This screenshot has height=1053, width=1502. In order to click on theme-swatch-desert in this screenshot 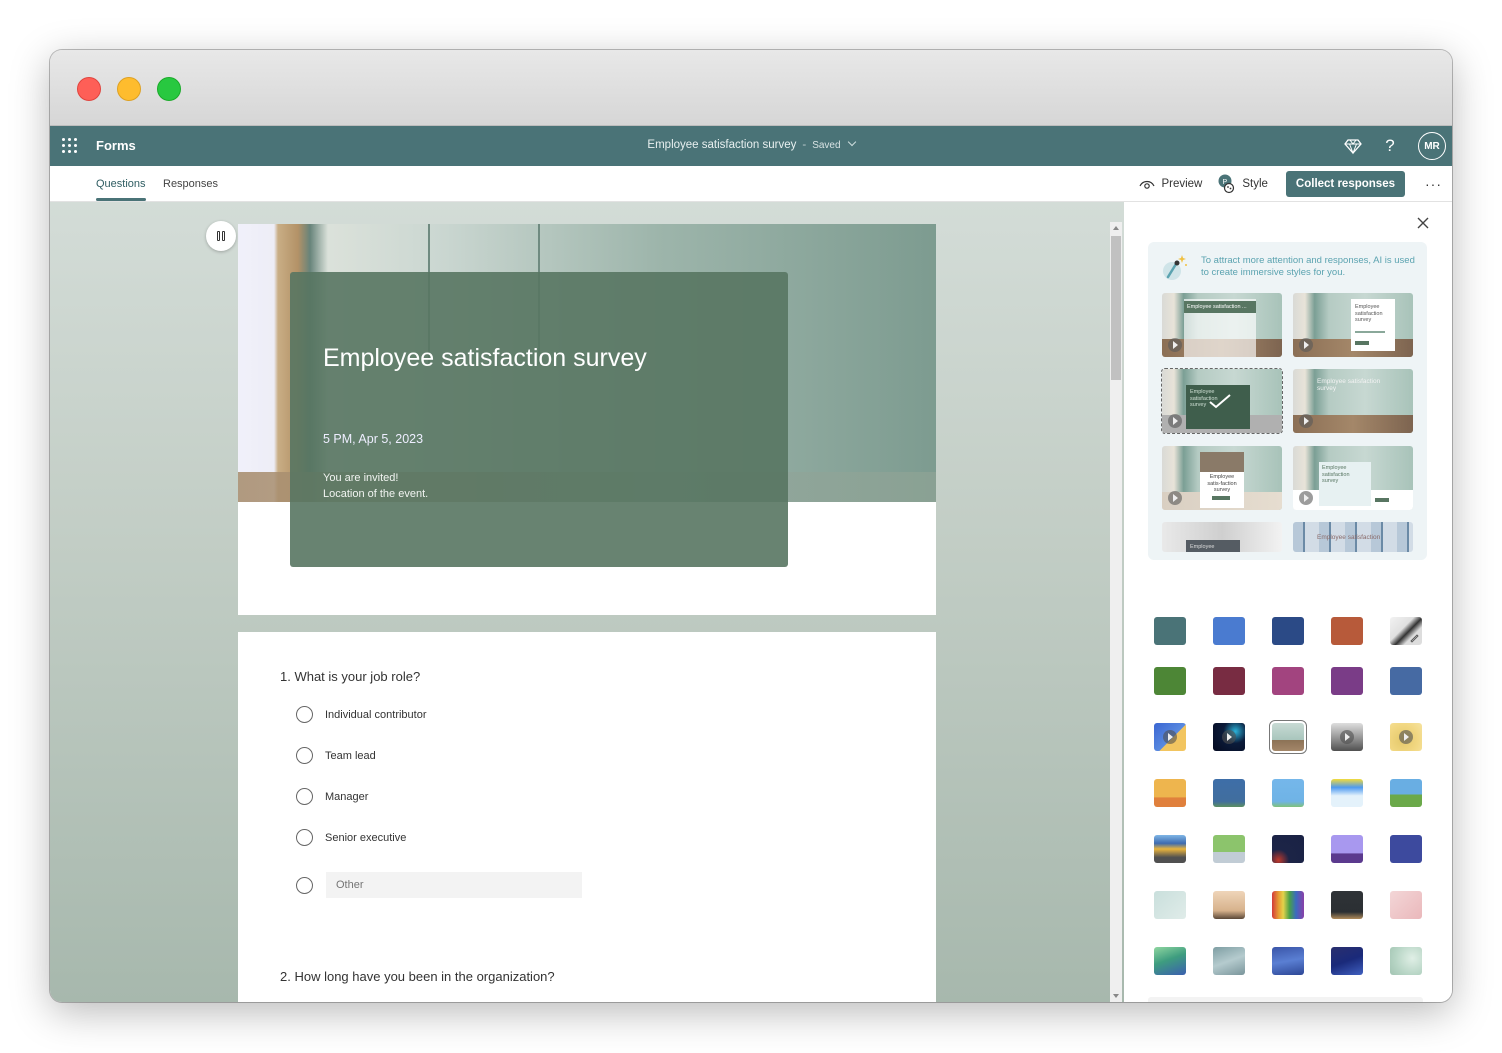, I will do `click(1170, 793)`.